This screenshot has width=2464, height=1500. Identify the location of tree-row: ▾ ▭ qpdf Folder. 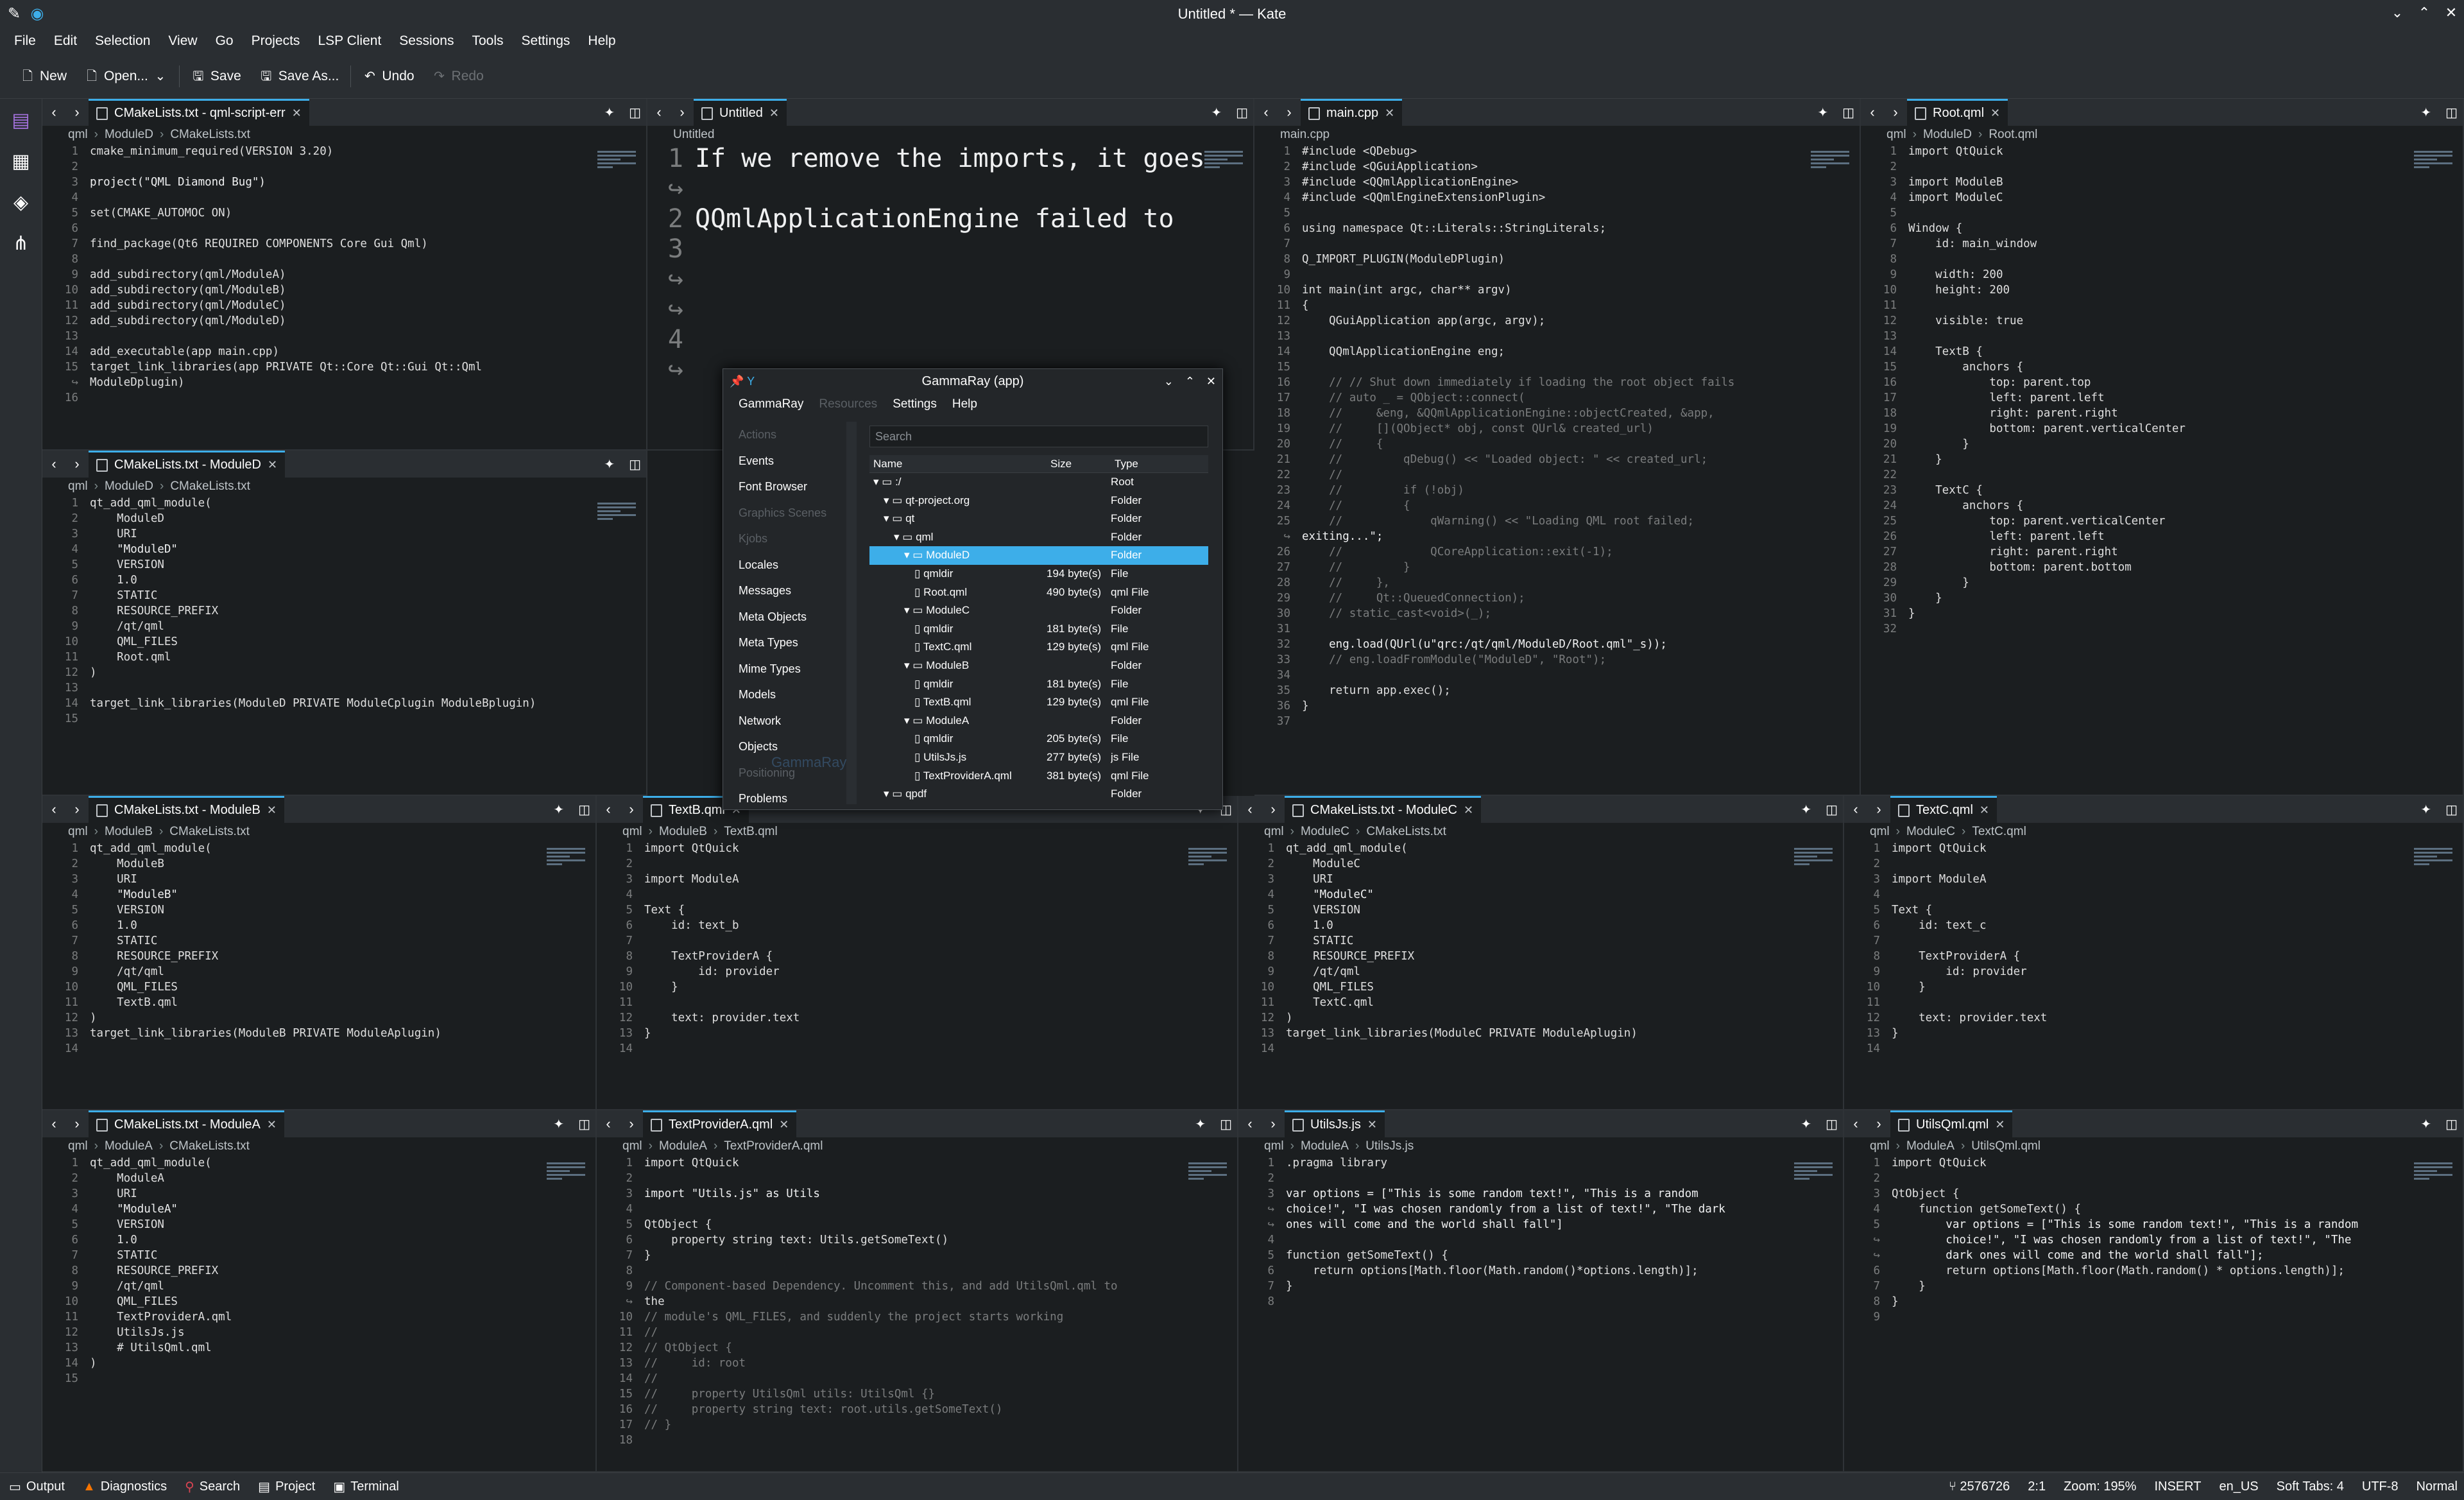
(1039, 795).